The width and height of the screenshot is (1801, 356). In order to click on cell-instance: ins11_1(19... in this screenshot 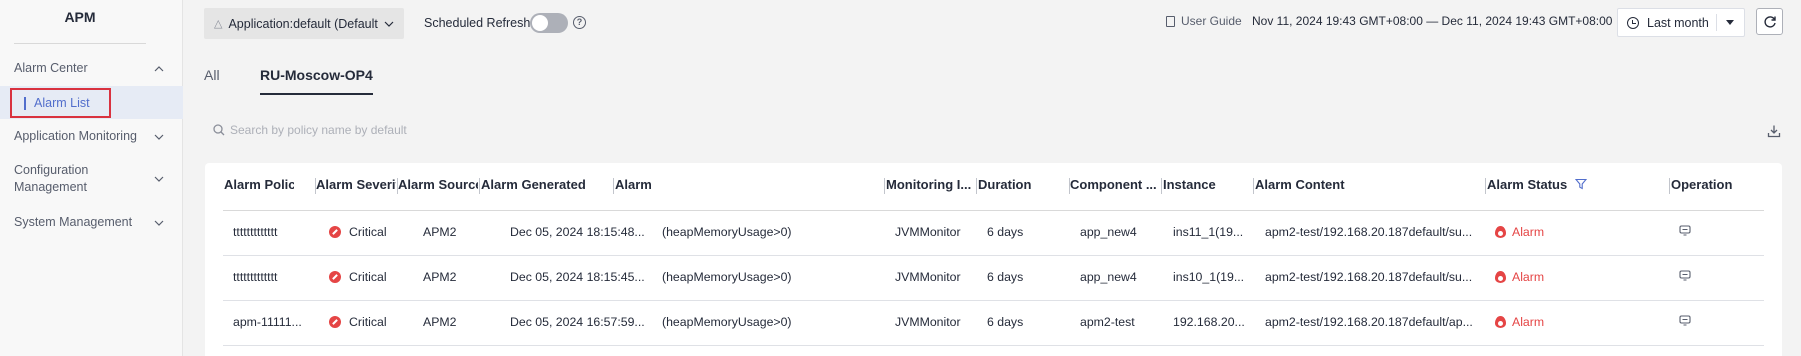, I will do `click(1208, 232)`.